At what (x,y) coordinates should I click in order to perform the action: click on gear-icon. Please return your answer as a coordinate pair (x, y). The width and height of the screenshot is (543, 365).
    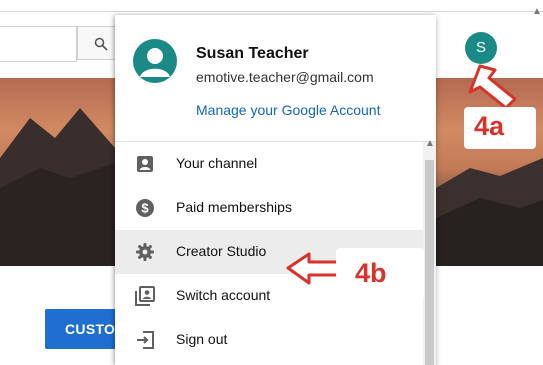
    Looking at the image, I should click on (145, 252).